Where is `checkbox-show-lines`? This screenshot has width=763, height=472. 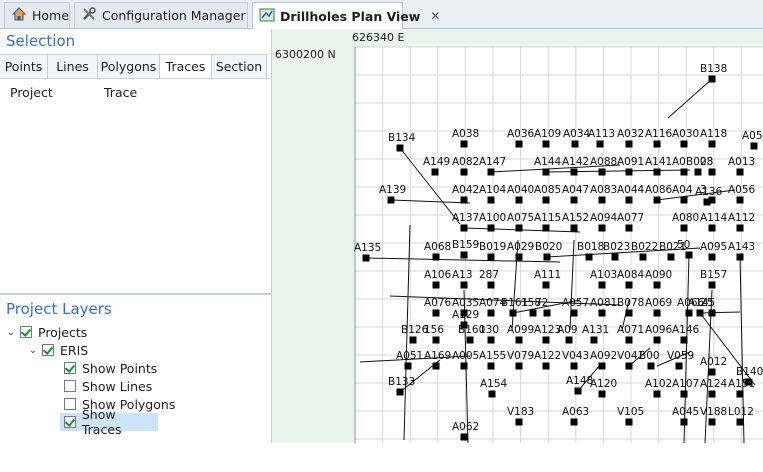 checkbox-show-lines is located at coordinates (70, 386).